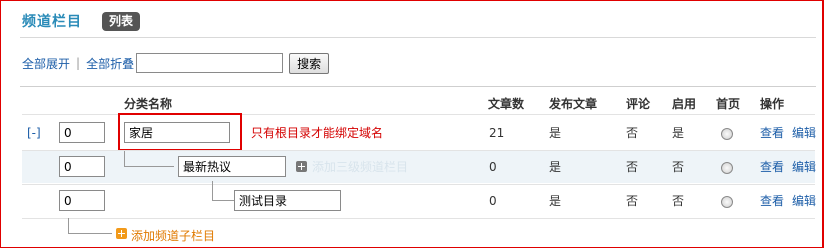 The width and height of the screenshot is (824, 248). What do you see at coordinates (573, 104) in the screenshot?
I see `column-header-publish: 发布文章` at bounding box center [573, 104].